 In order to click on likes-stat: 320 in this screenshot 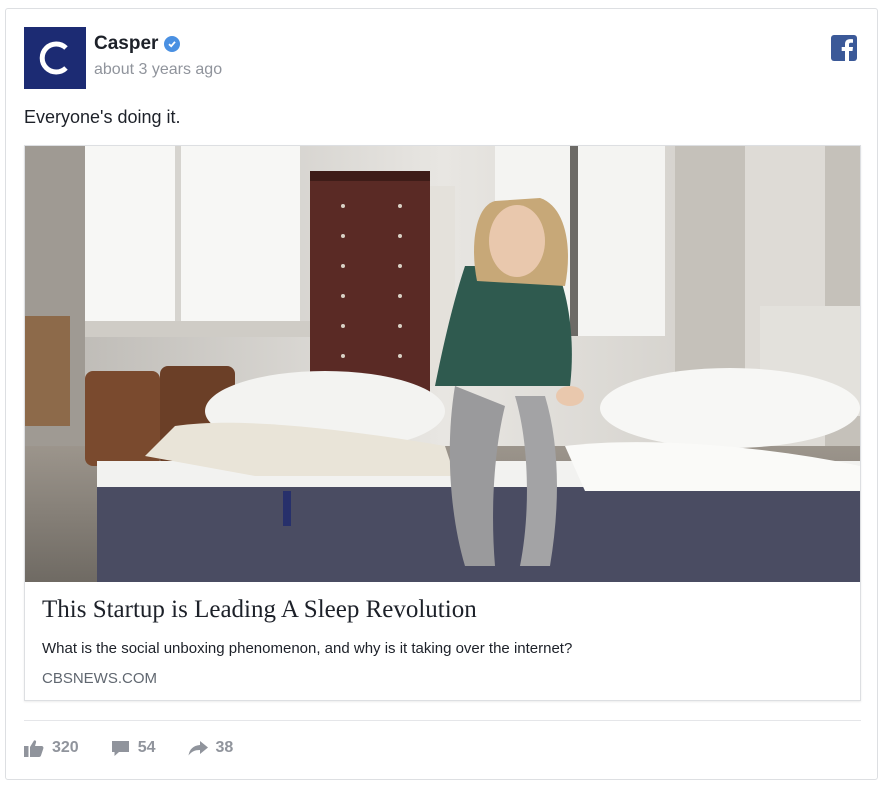, I will do `click(51, 748)`.